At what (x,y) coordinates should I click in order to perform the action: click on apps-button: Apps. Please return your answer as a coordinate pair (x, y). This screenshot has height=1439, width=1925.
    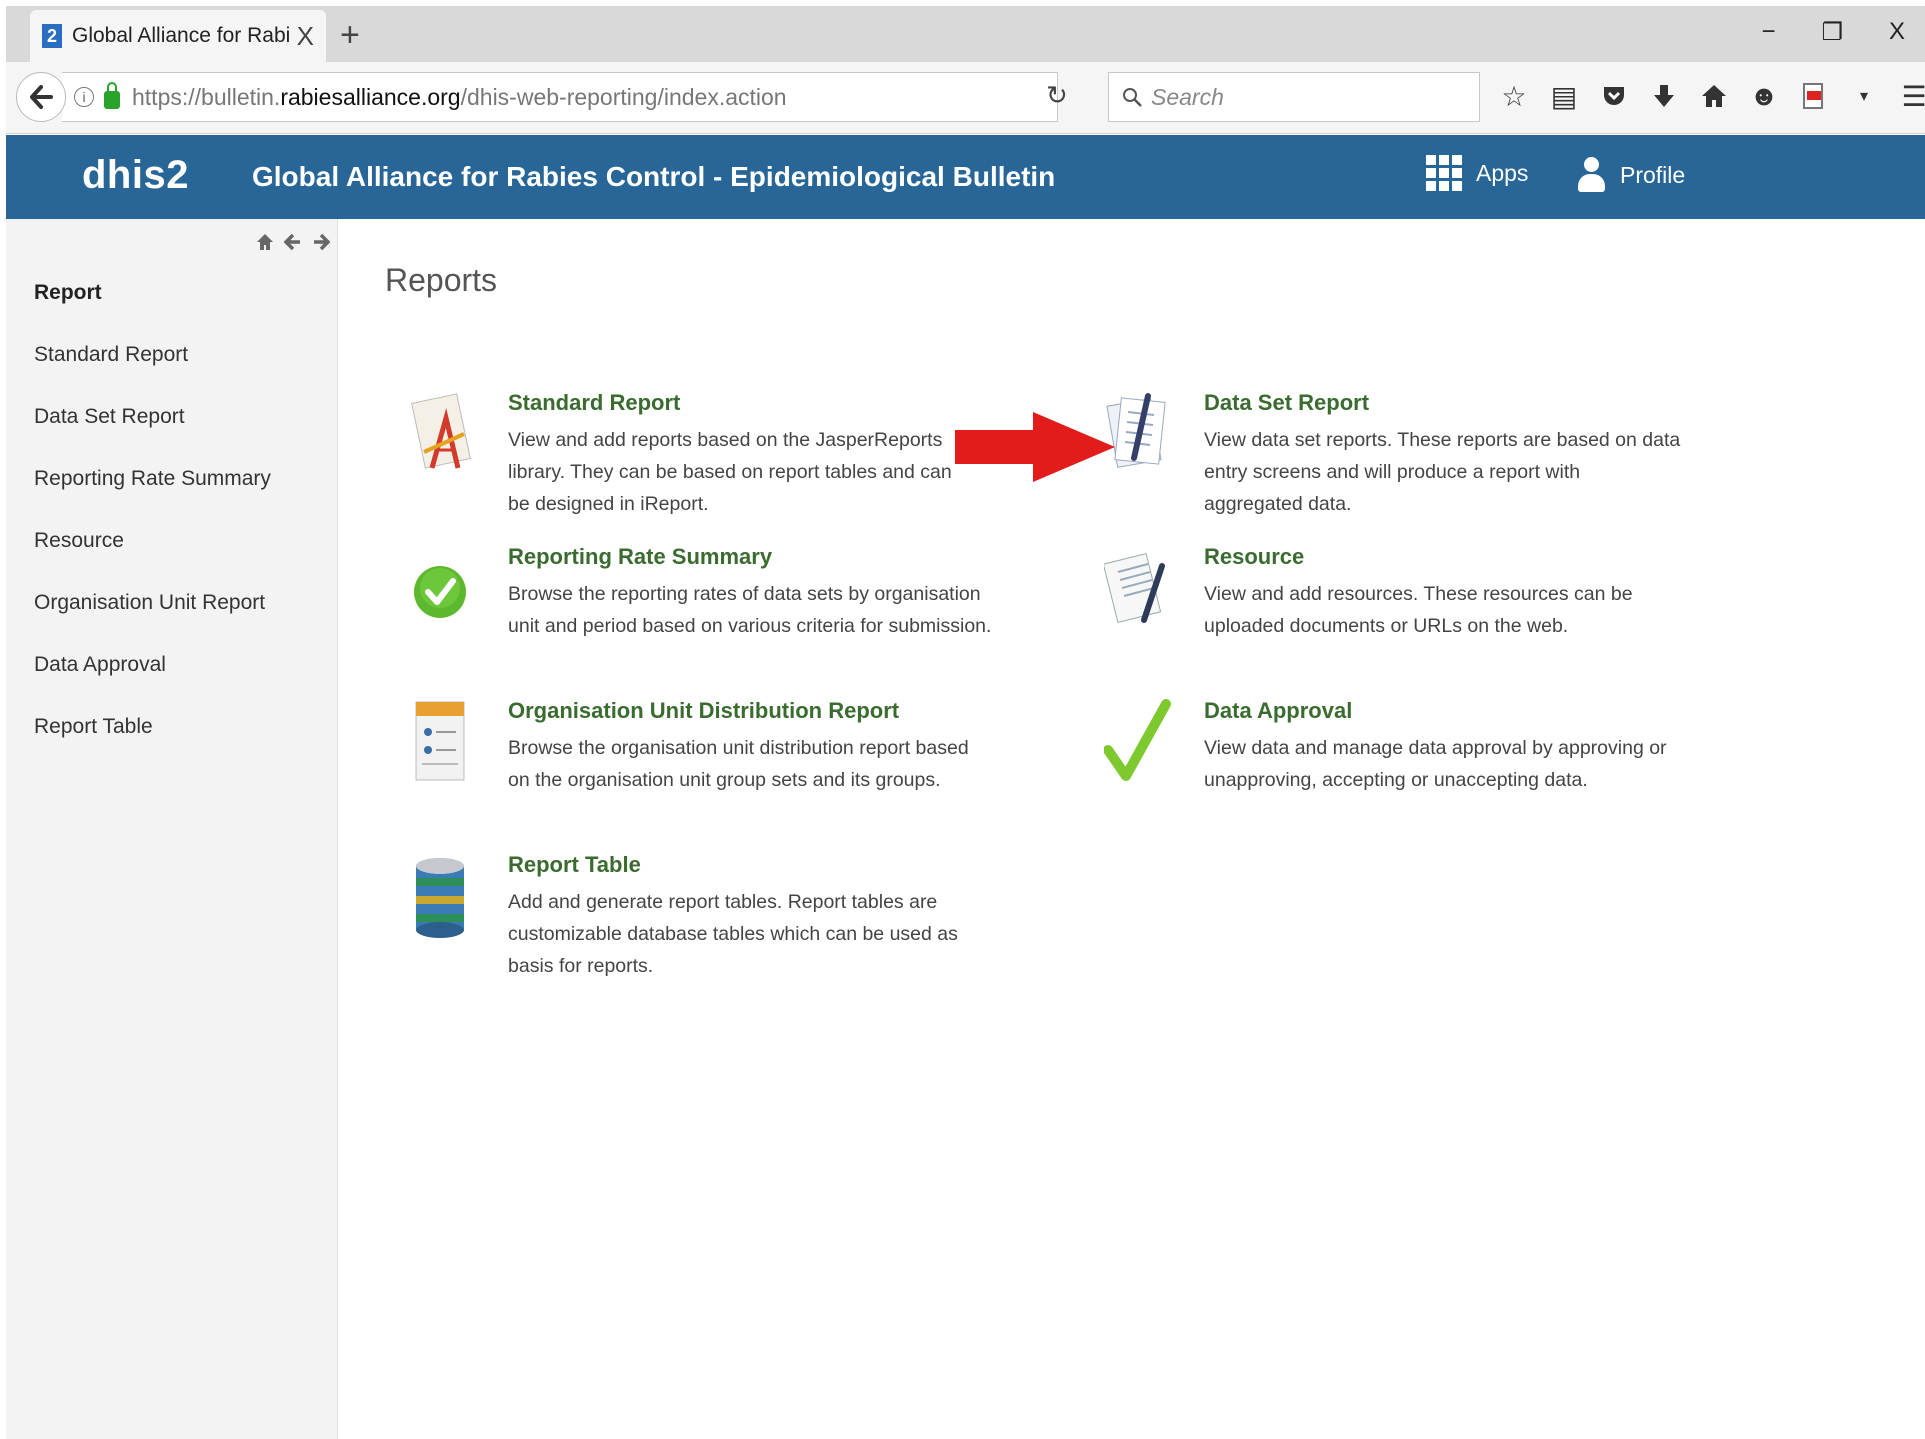
    Looking at the image, I should click on (1477, 173).